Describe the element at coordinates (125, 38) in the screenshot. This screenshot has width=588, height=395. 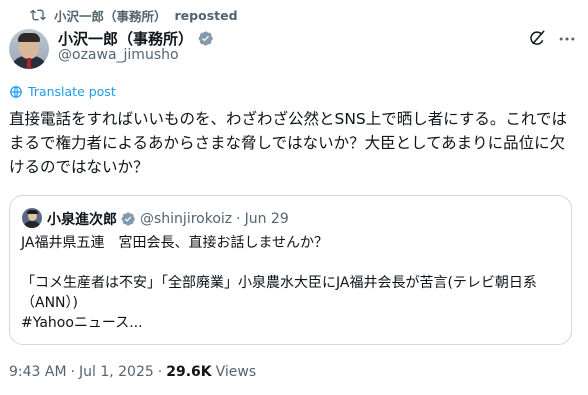
I see `author-display-name: 小沢一郎（事務所）` at that location.